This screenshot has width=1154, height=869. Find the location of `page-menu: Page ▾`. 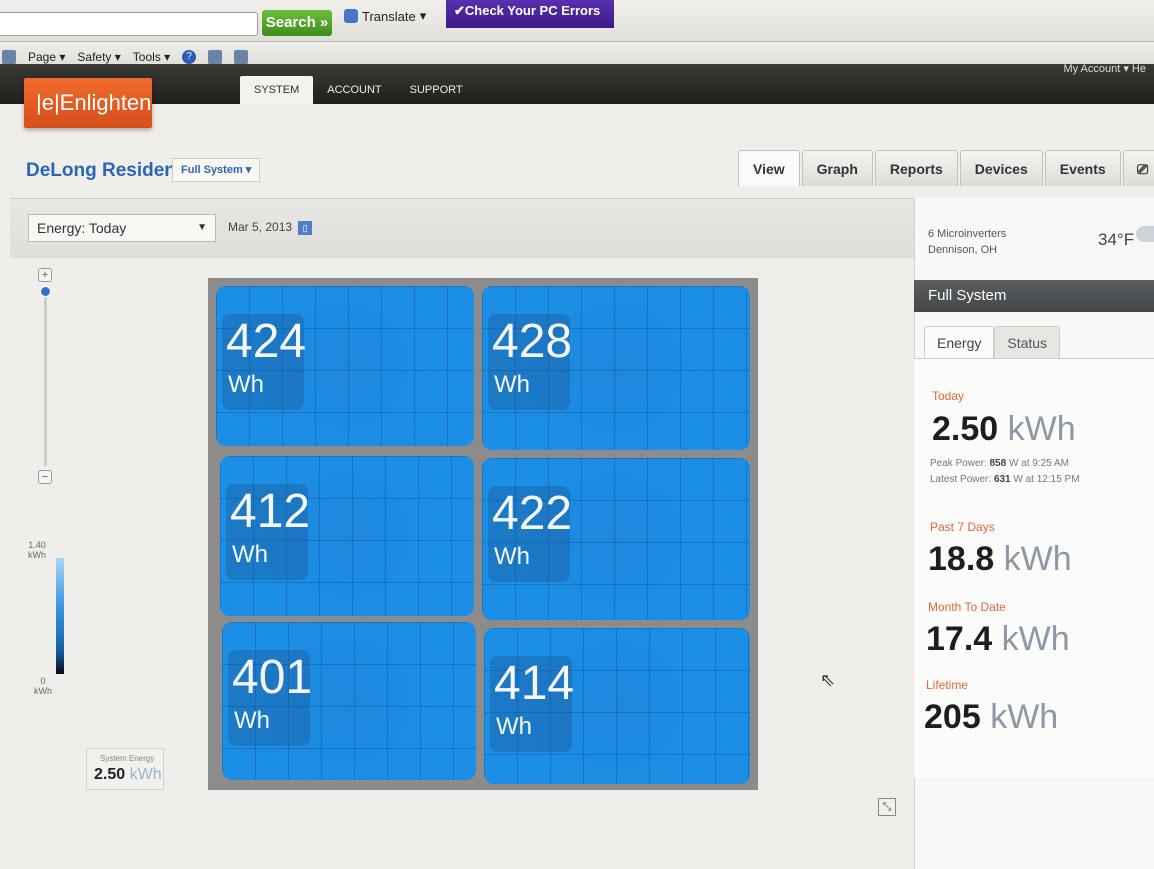

page-menu: Page ▾ is located at coordinates (46, 57).